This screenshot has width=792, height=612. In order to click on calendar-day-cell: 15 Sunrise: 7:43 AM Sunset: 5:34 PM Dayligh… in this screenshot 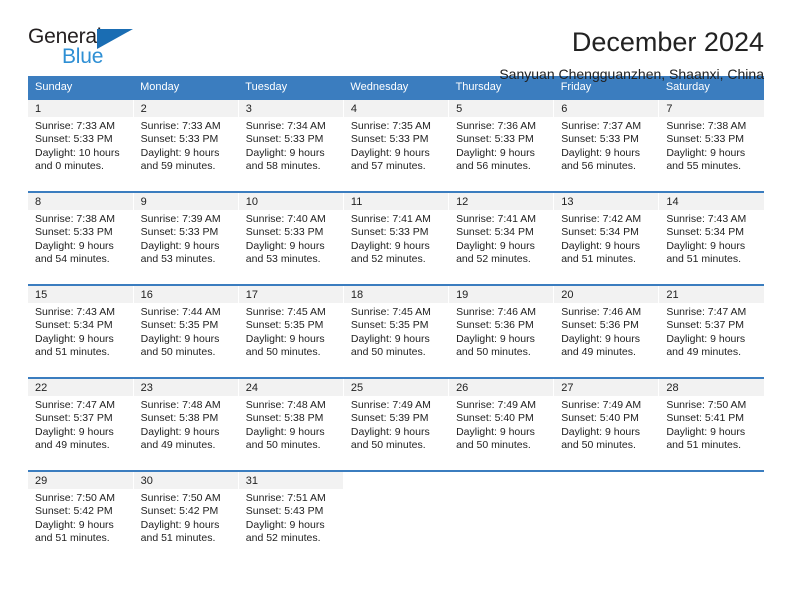, I will do `click(81, 331)`.